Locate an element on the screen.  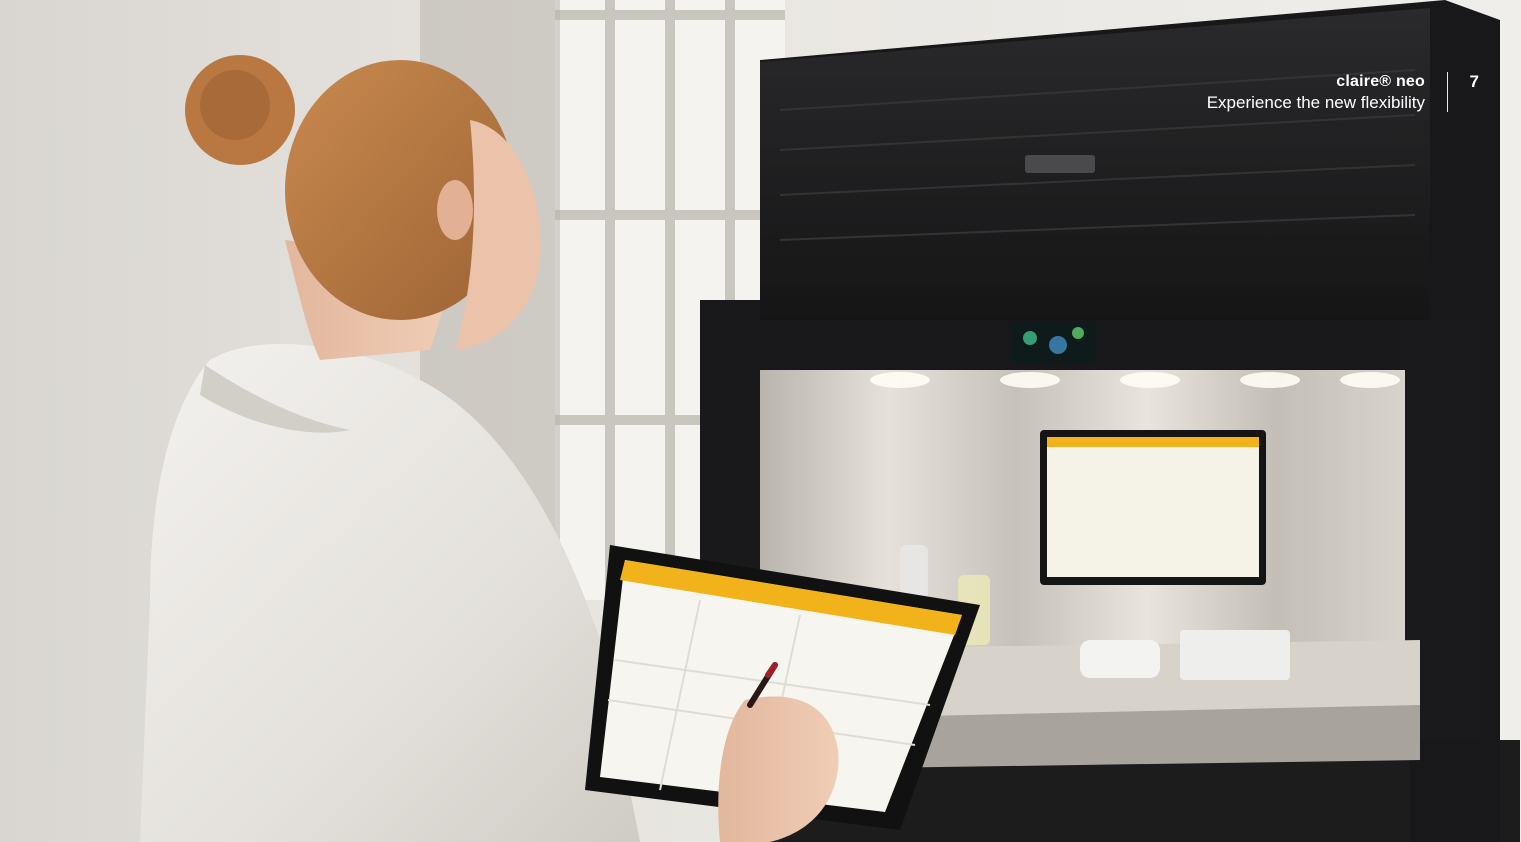
product-name: claire® neo is located at coordinates (1380, 81).